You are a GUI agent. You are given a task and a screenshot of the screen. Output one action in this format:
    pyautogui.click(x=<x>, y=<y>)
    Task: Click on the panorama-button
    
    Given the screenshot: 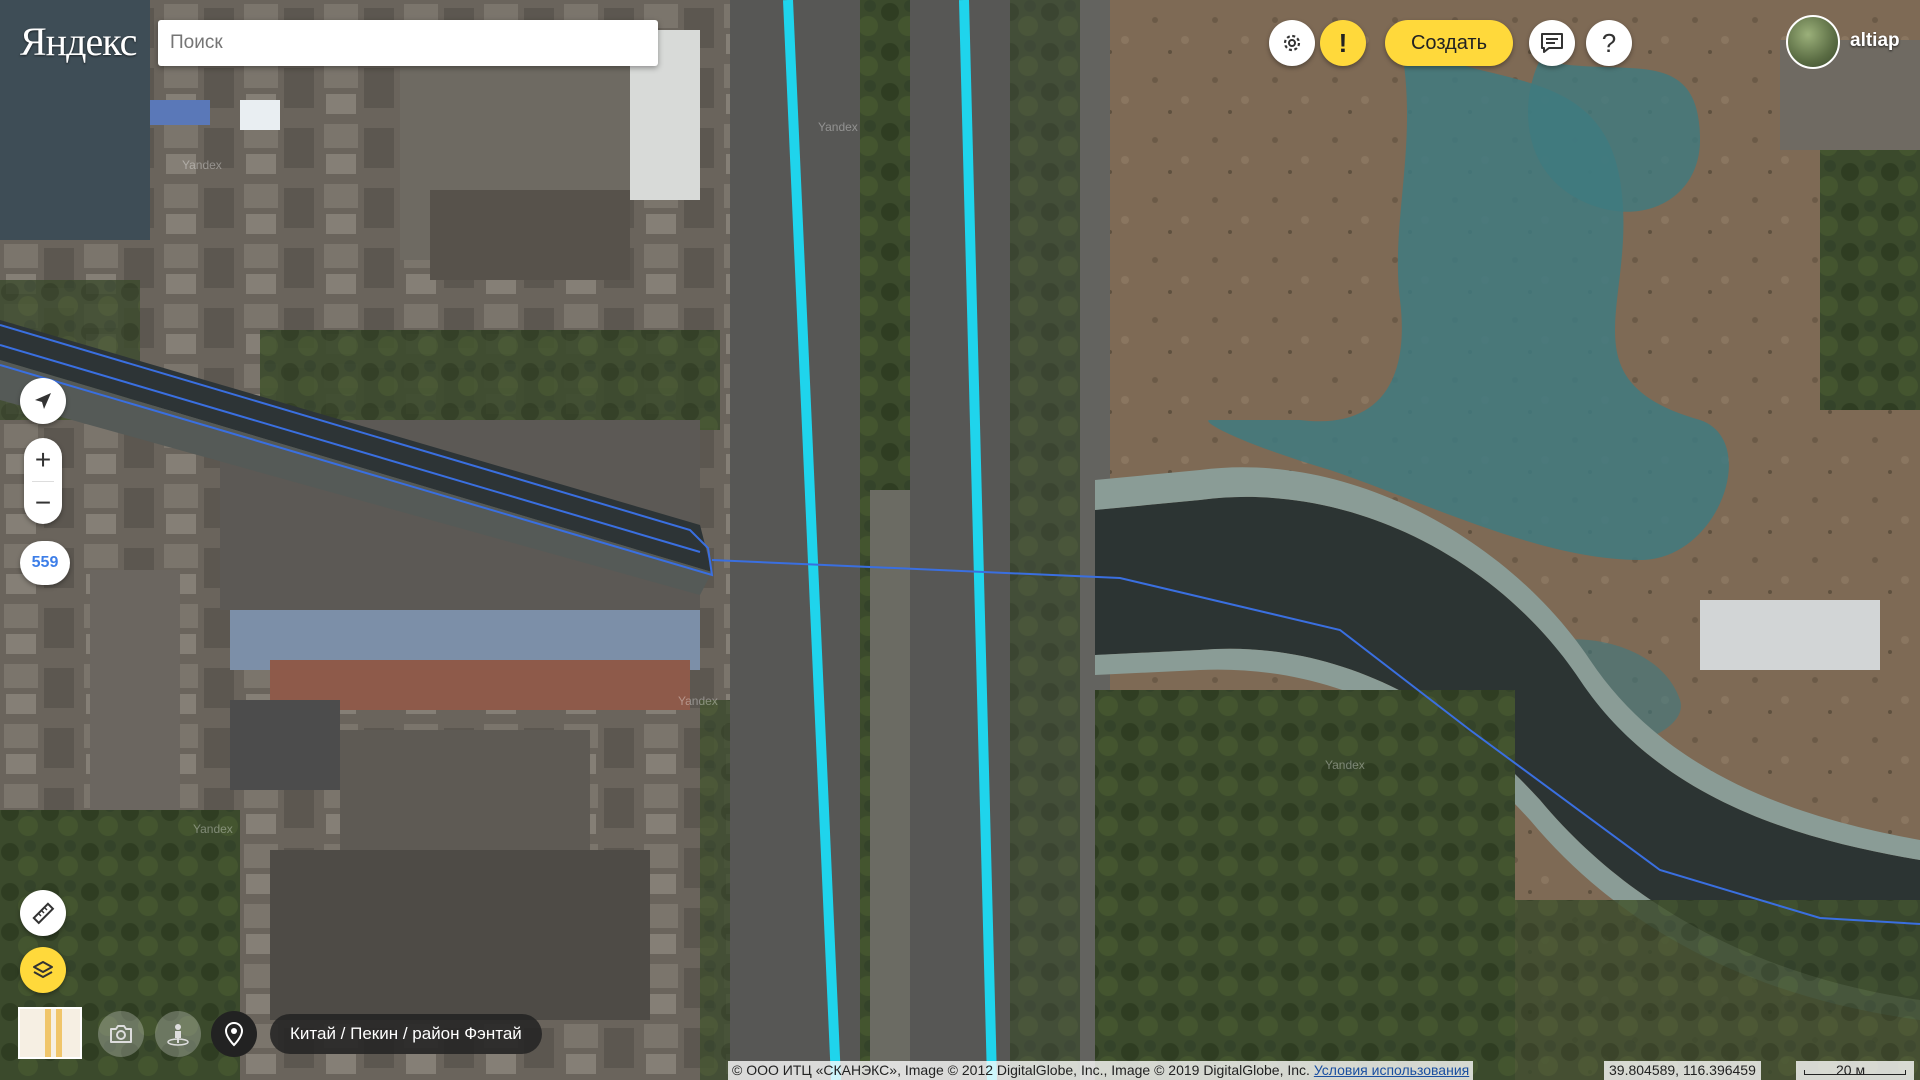 What is the action you would take?
    pyautogui.click(x=178, y=1034)
    